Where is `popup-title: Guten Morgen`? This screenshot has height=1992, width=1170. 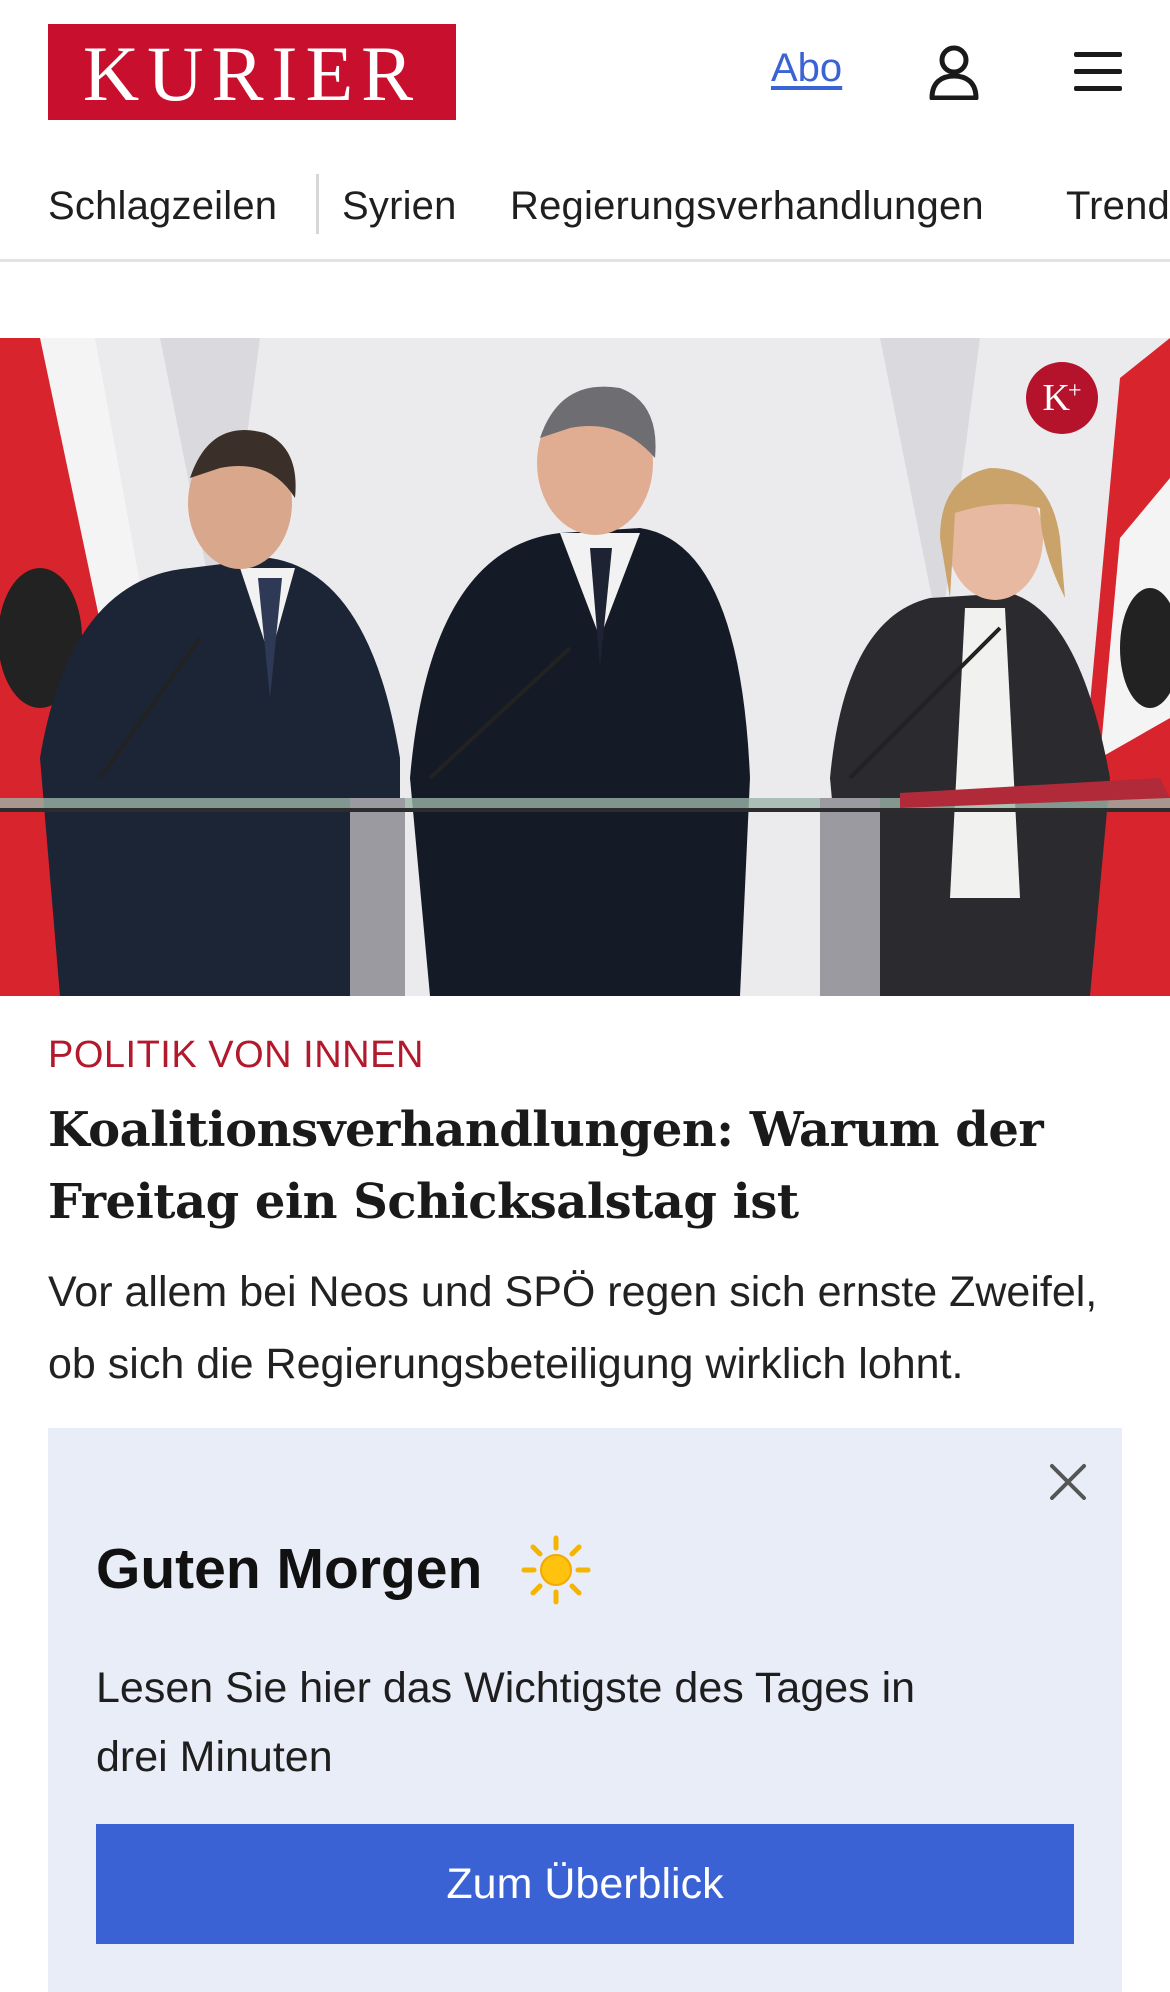 popup-title: Guten Morgen is located at coordinates (289, 1569).